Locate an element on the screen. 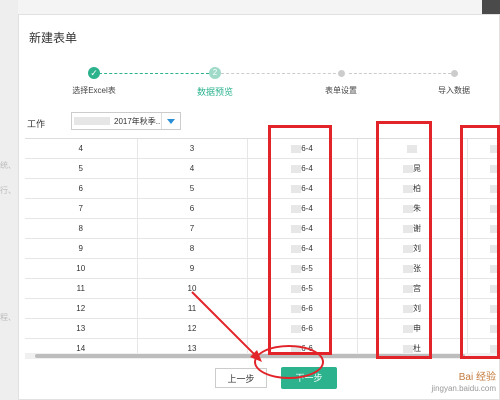 Image resolution: width=500 pixels, height=400 pixels. watermark: Bai 经验 jingyan.baidu.com is located at coordinates (464, 383).